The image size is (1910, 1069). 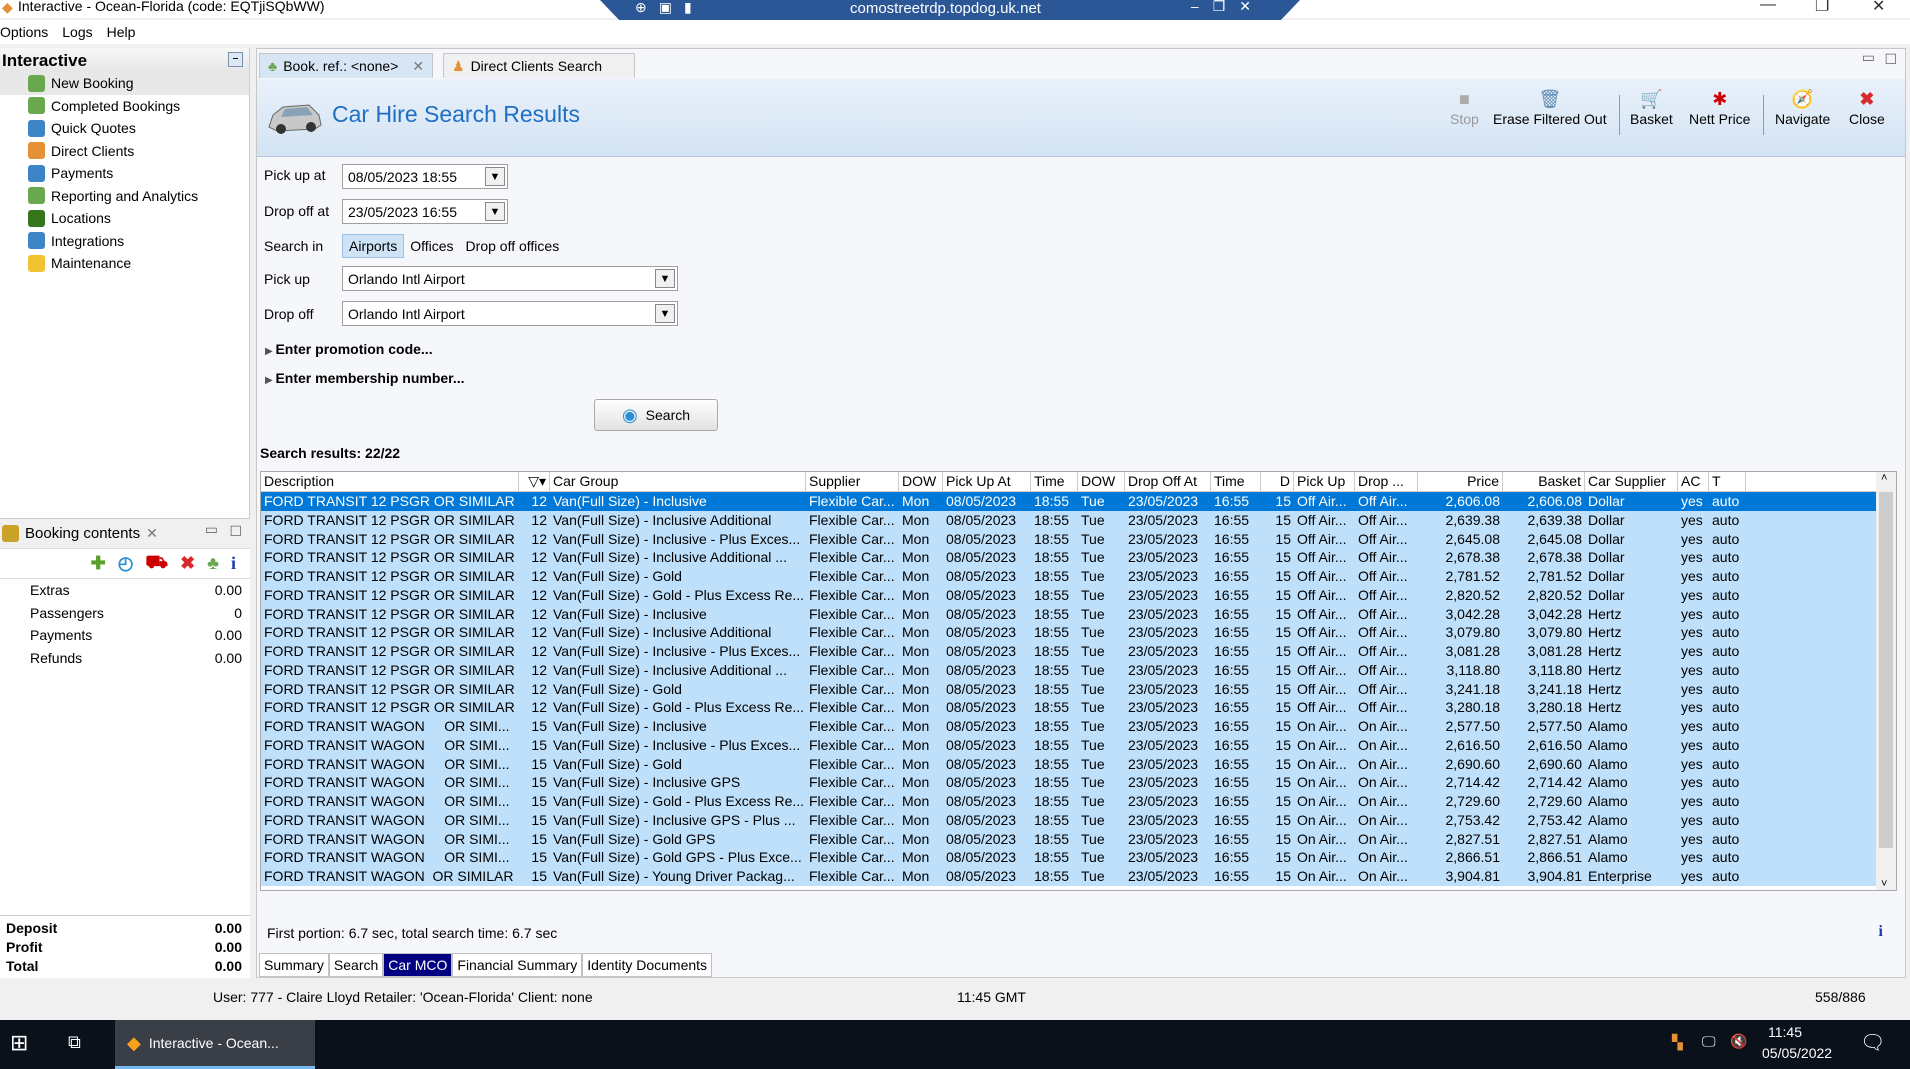 What do you see at coordinates (1324, 481) in the screenshot?
I see `column-header: Pick Up` at bounding box center [1324, 481].